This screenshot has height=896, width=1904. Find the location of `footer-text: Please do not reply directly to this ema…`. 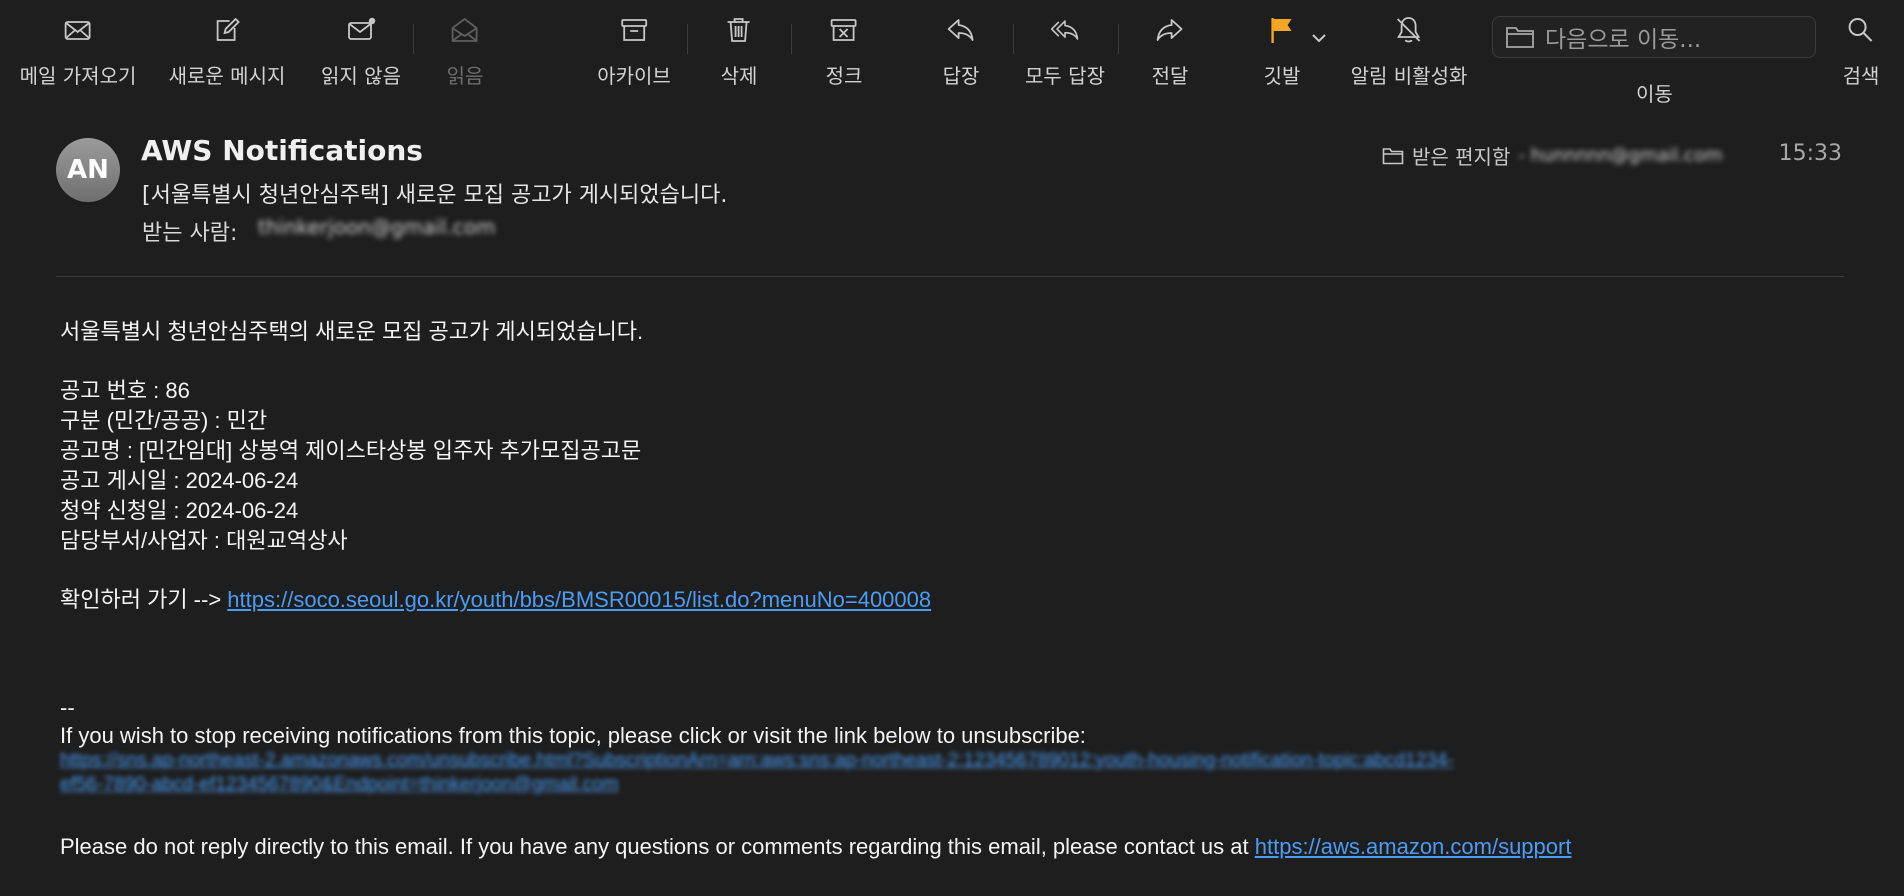

footer-text: Please do not reply directly to this ema… is located at coordinates (654, 846).